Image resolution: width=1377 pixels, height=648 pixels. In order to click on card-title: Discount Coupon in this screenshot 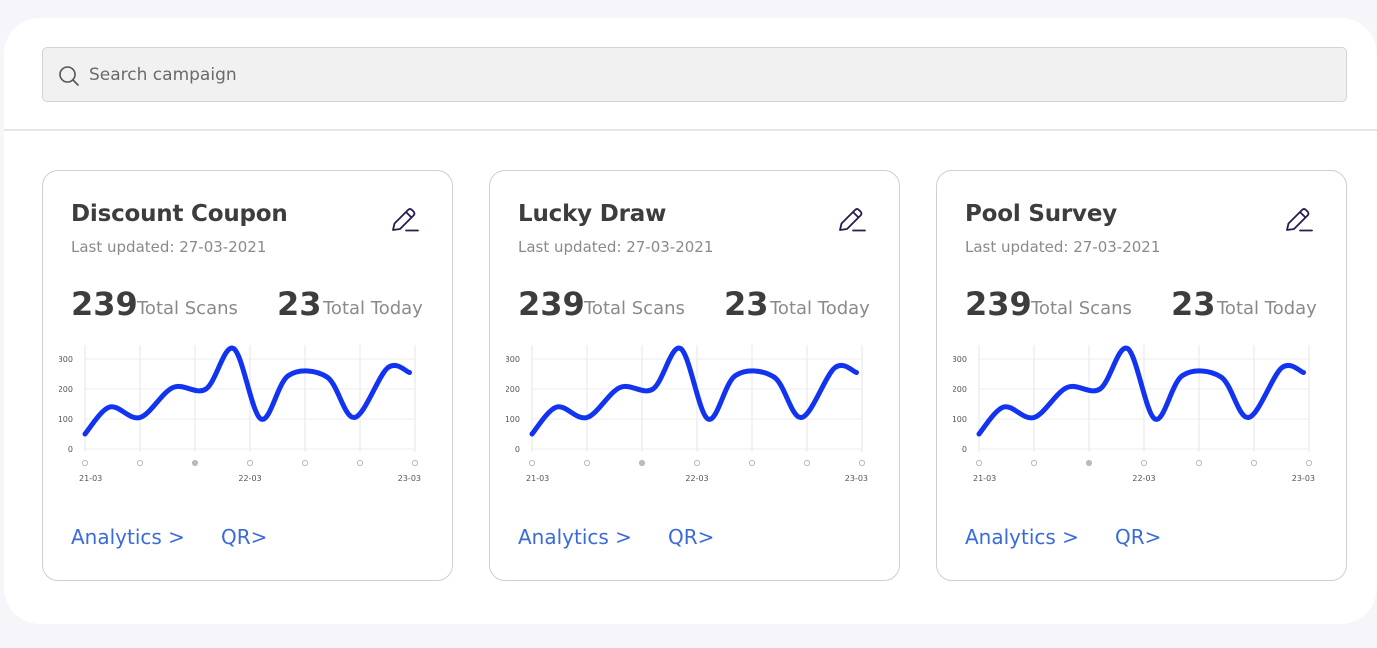, I will do `click(179, 214)`.